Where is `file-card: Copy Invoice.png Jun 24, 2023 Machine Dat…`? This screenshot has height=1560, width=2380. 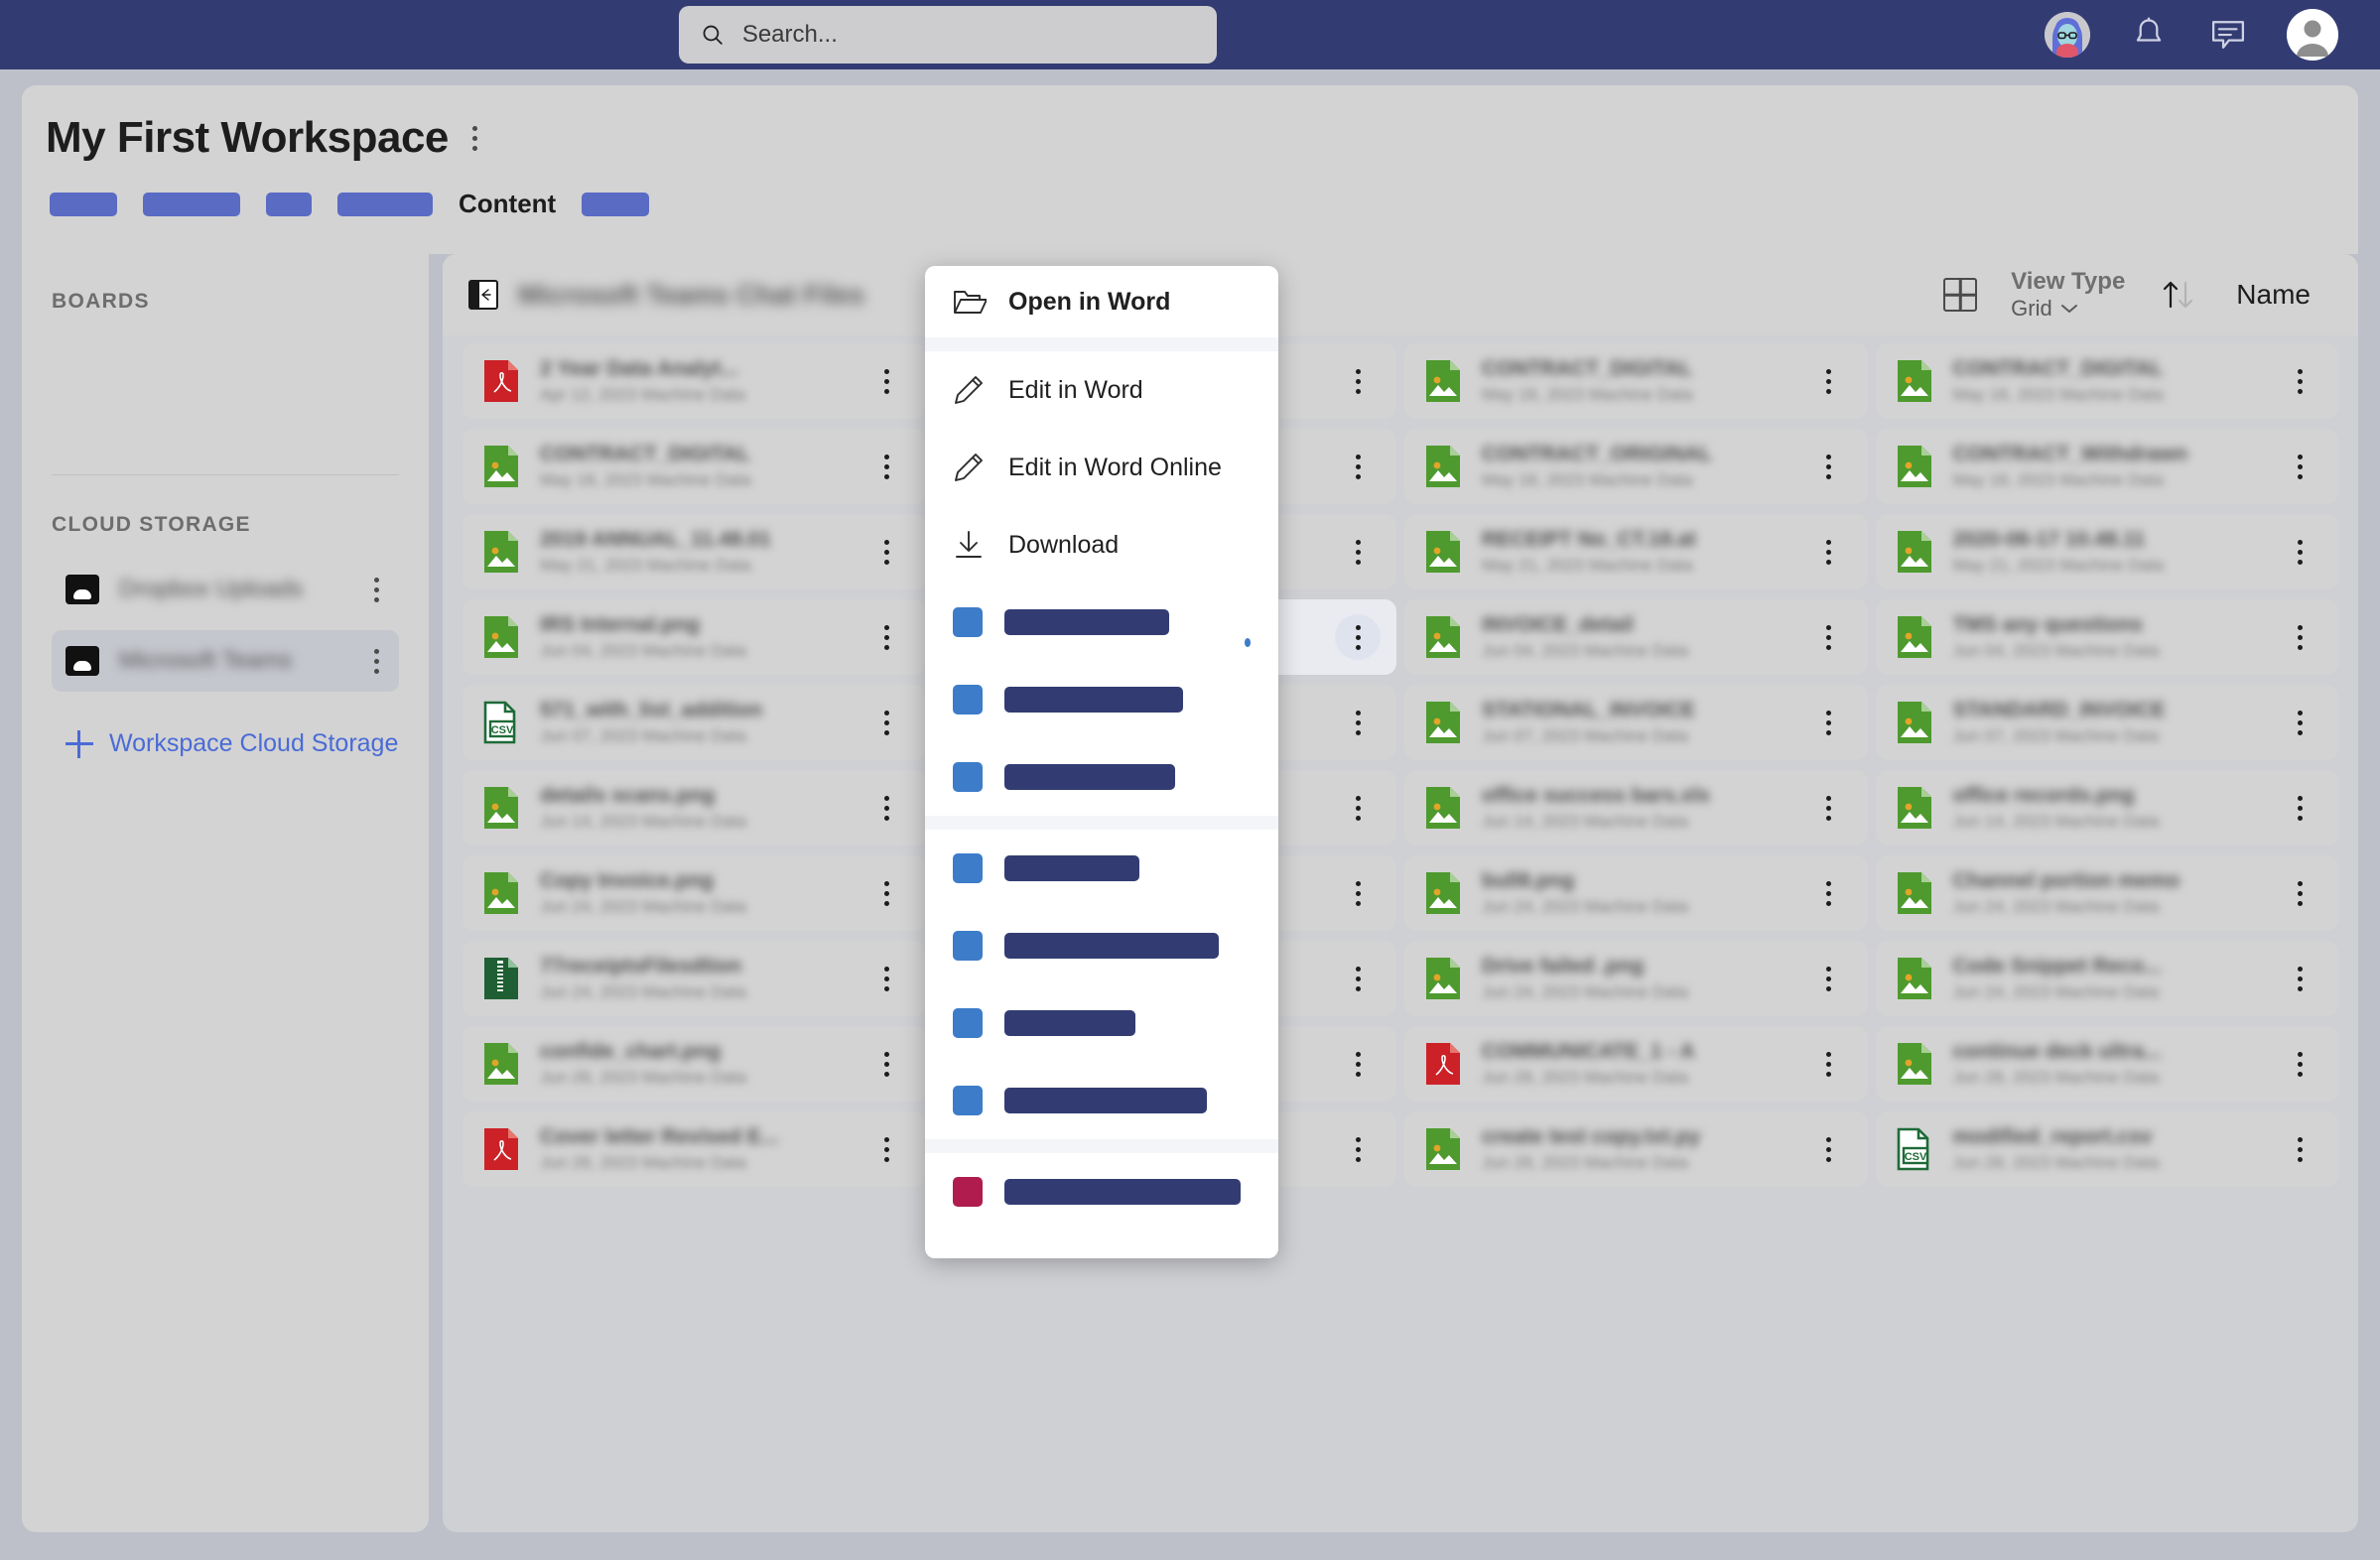 file-card: Copy Invoice.png Jun 24, 2023 Machine Dat… is located at coordinates (694, 893).